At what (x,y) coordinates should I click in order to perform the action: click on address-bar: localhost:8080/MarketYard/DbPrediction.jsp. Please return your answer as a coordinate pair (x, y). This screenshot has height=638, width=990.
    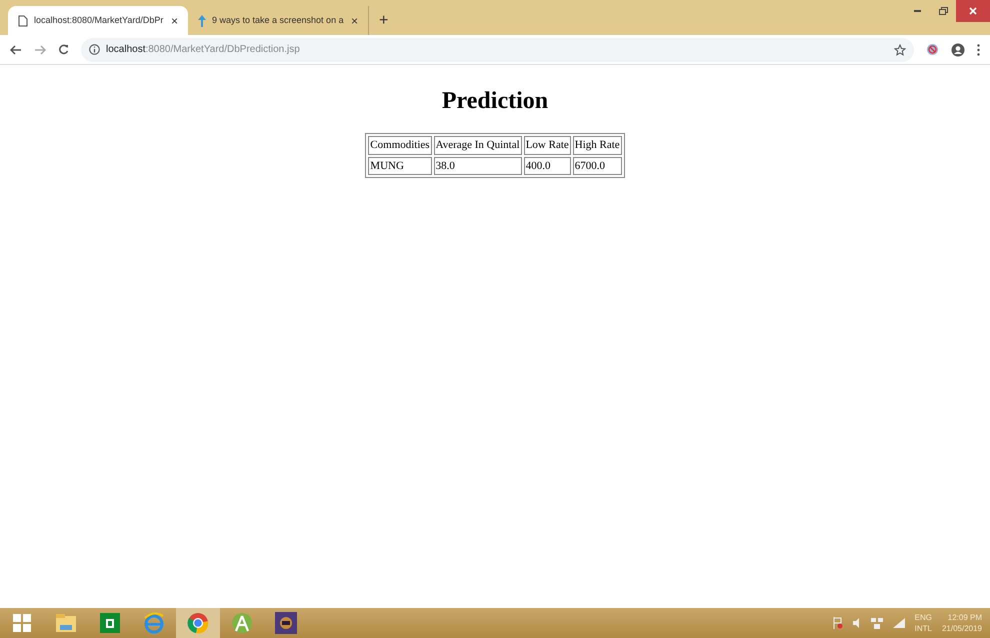
    Looking at the image, I should click on (497, 50).